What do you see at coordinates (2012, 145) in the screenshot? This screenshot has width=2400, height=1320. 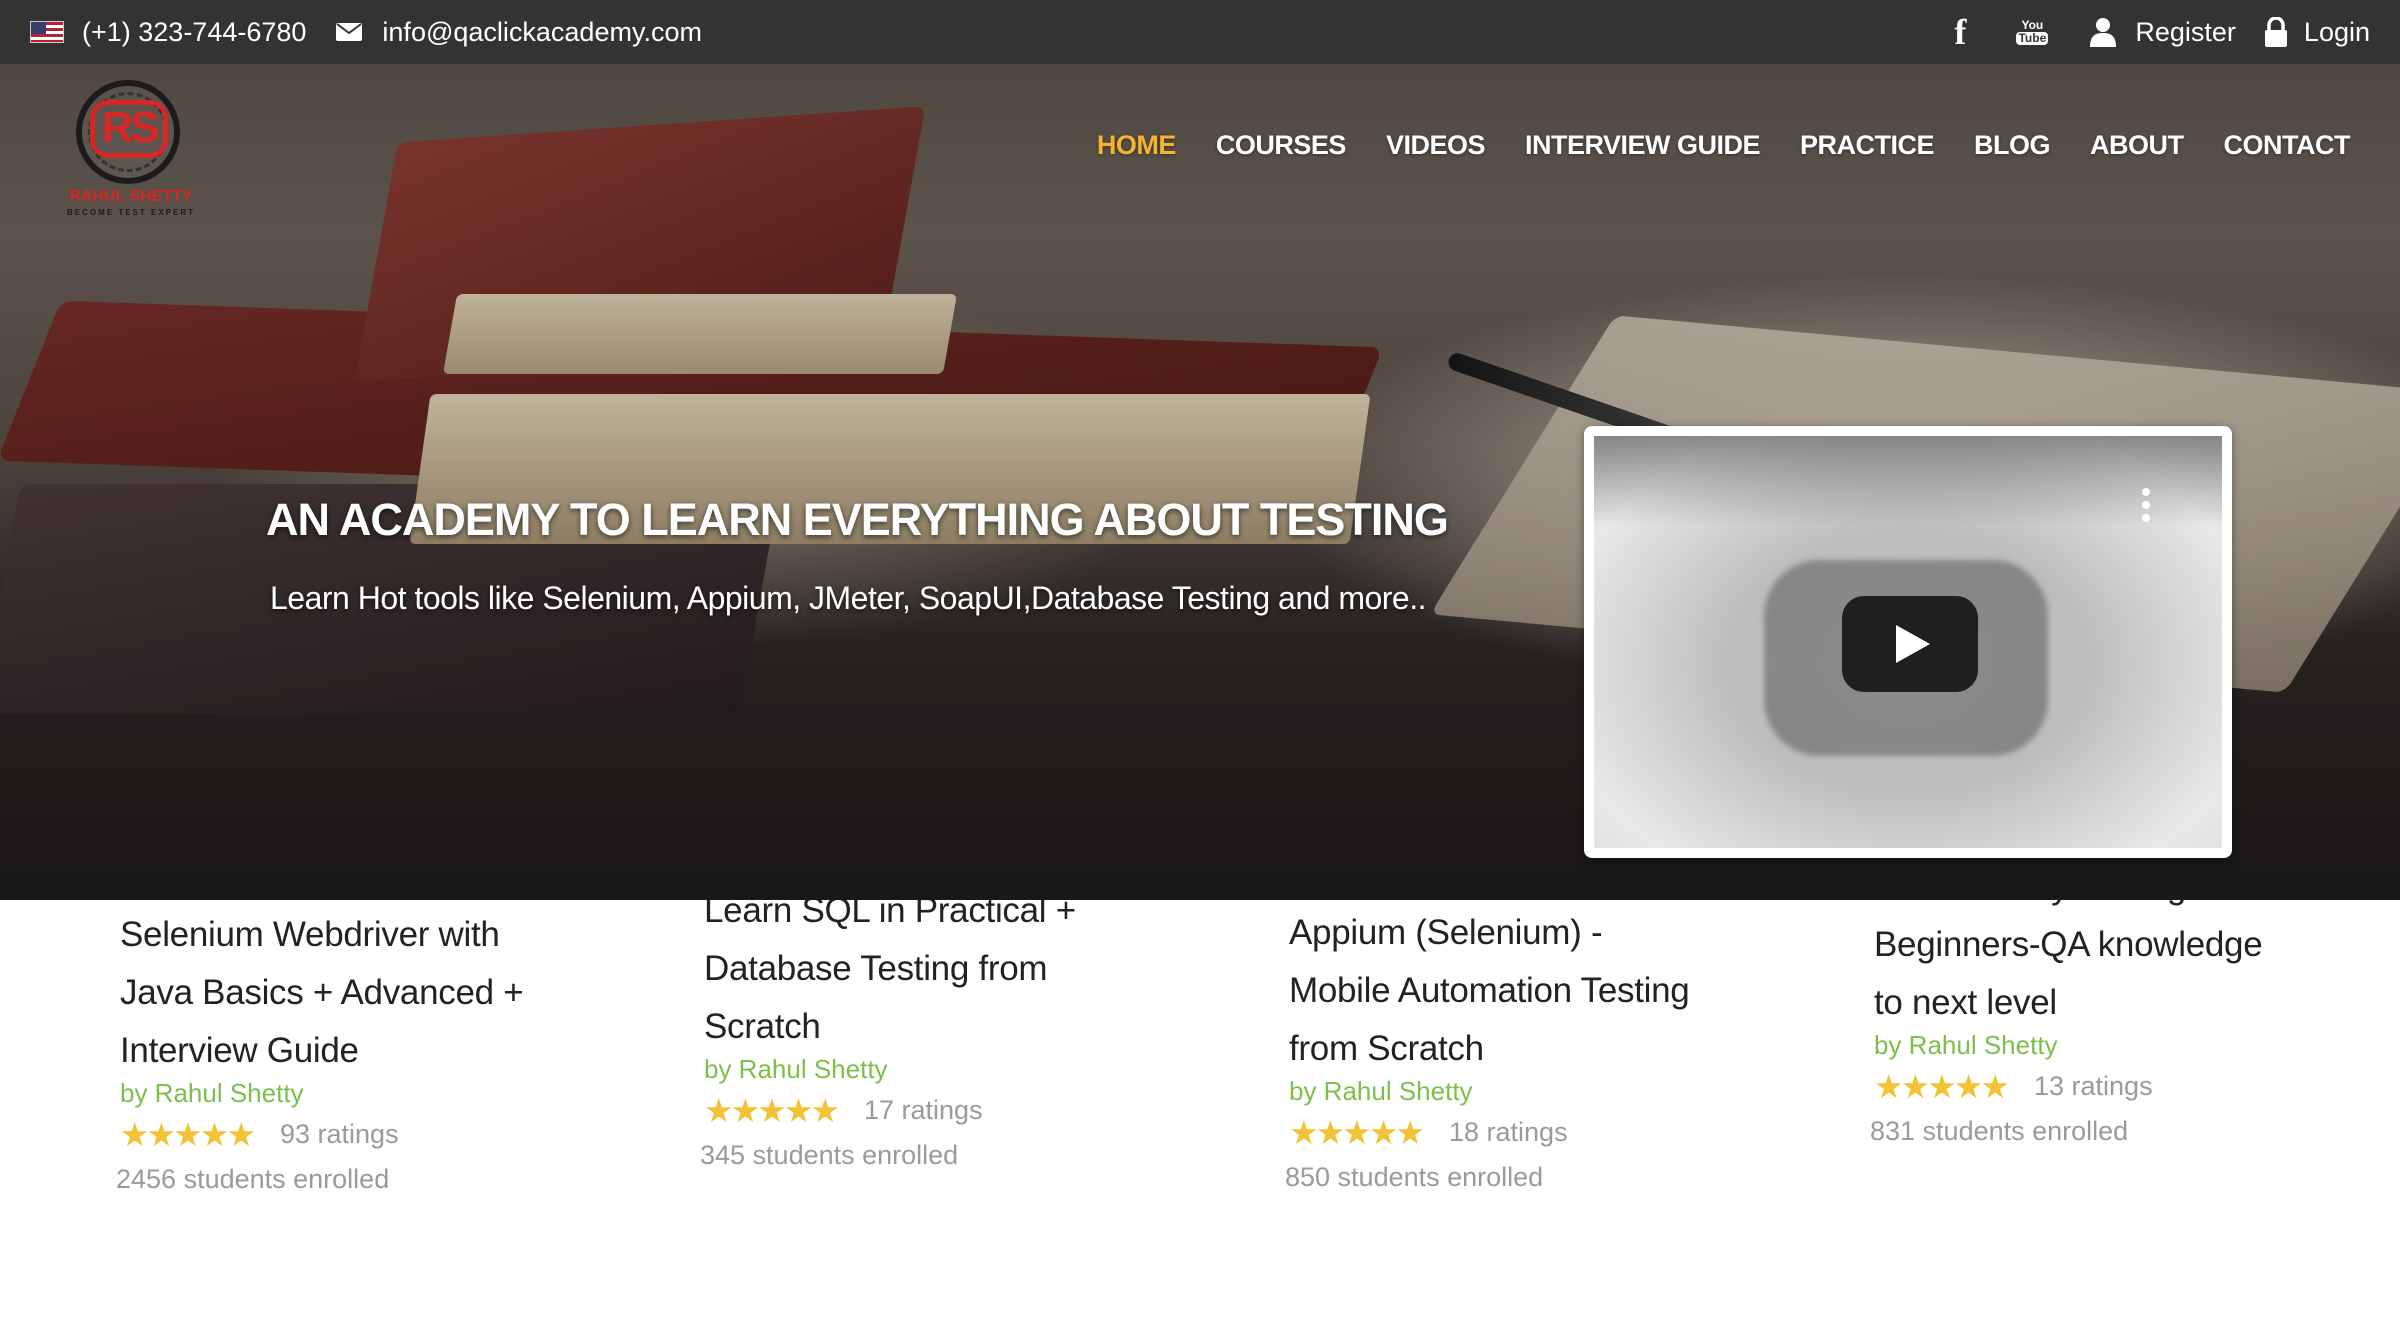 I see `nav-blog: BLOG` at bounding box center [2012, 145].